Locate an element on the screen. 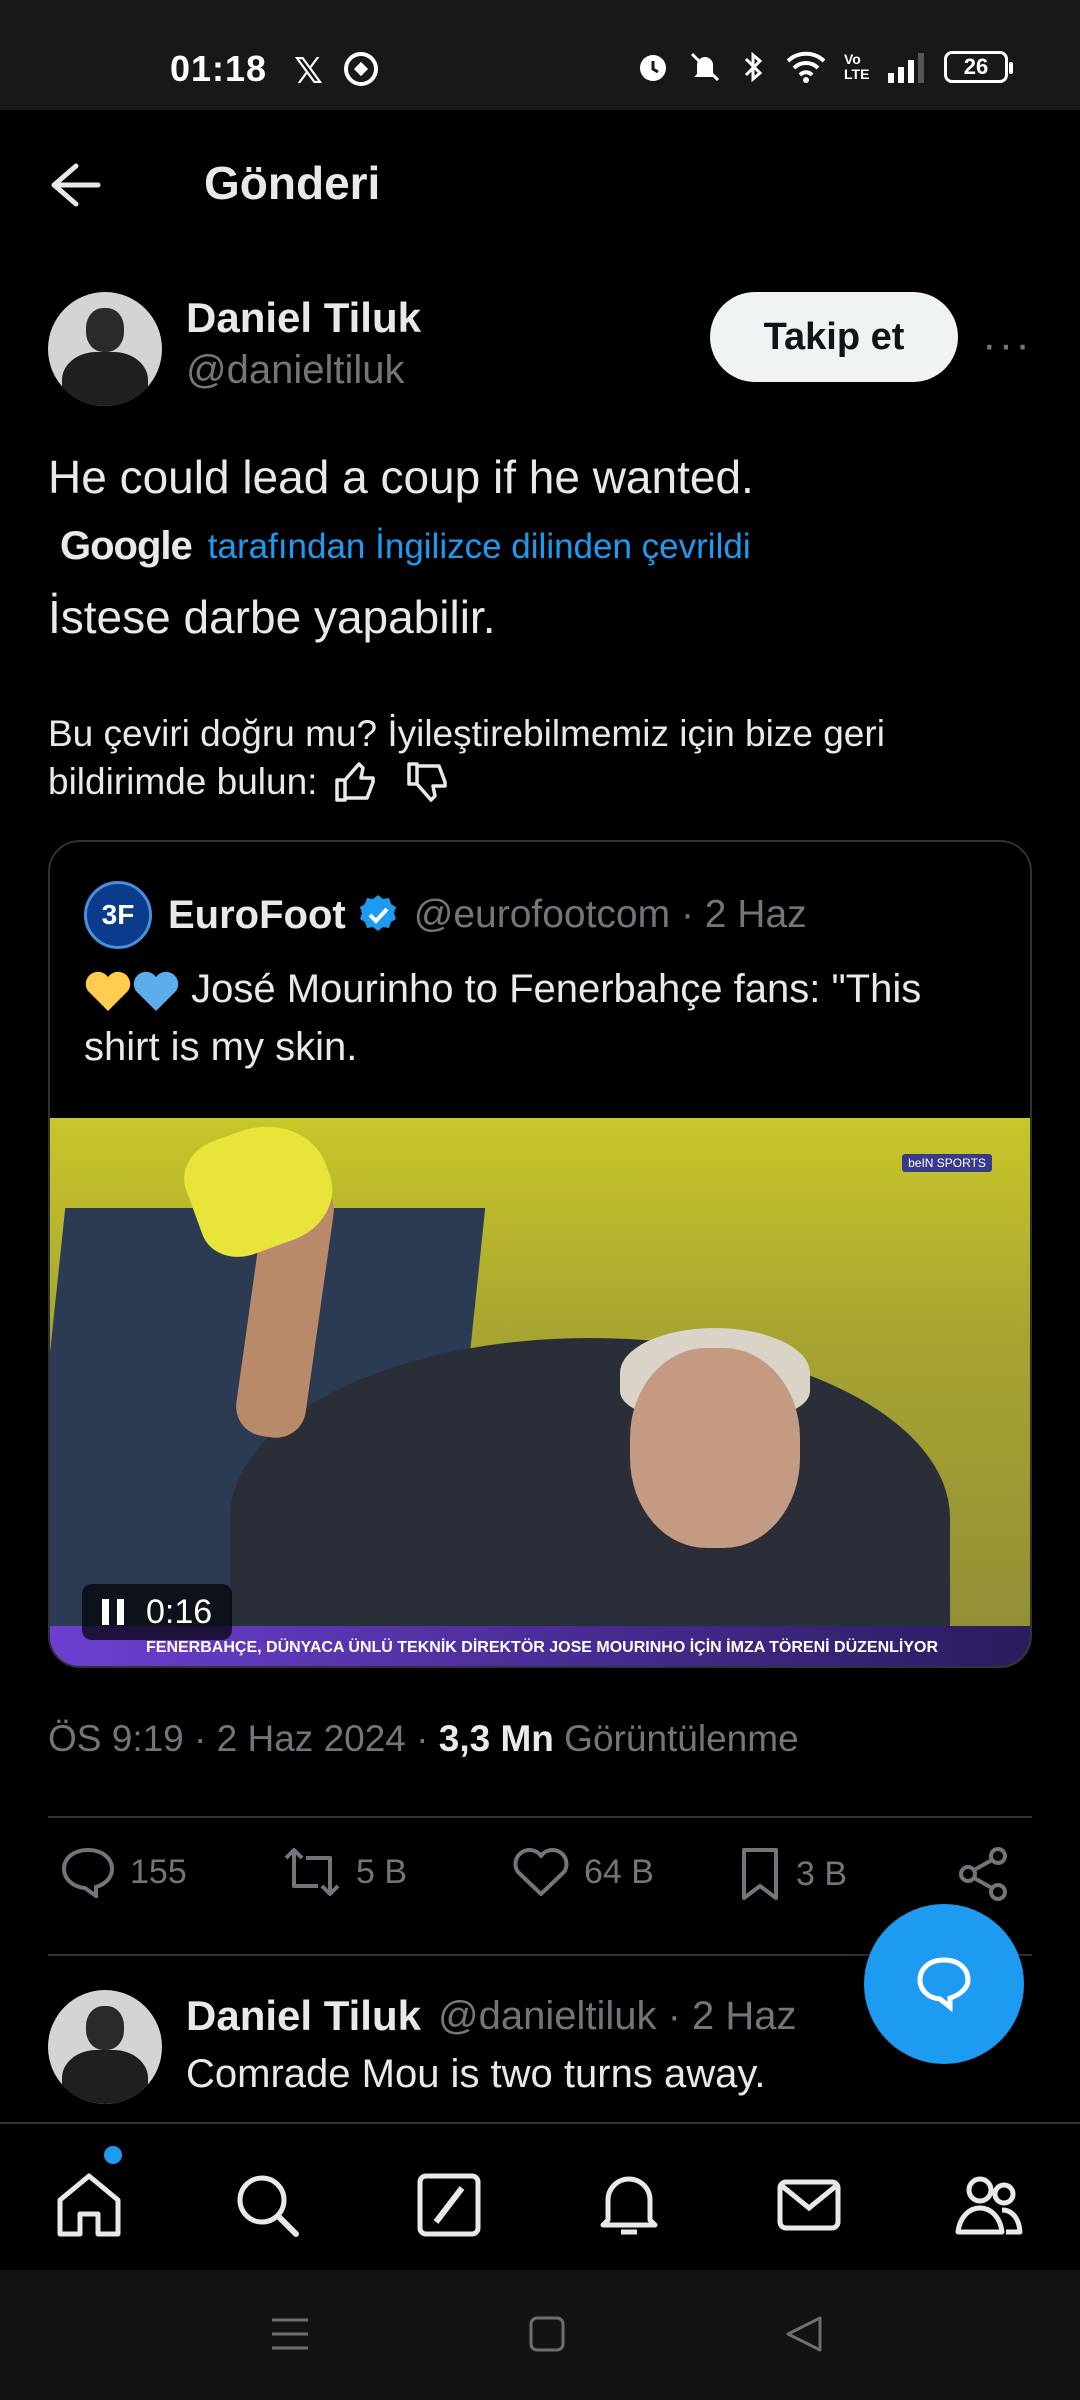 The width and height of the screenshot is (1080, 2400). share-button is located at coordinates (984, 1874).